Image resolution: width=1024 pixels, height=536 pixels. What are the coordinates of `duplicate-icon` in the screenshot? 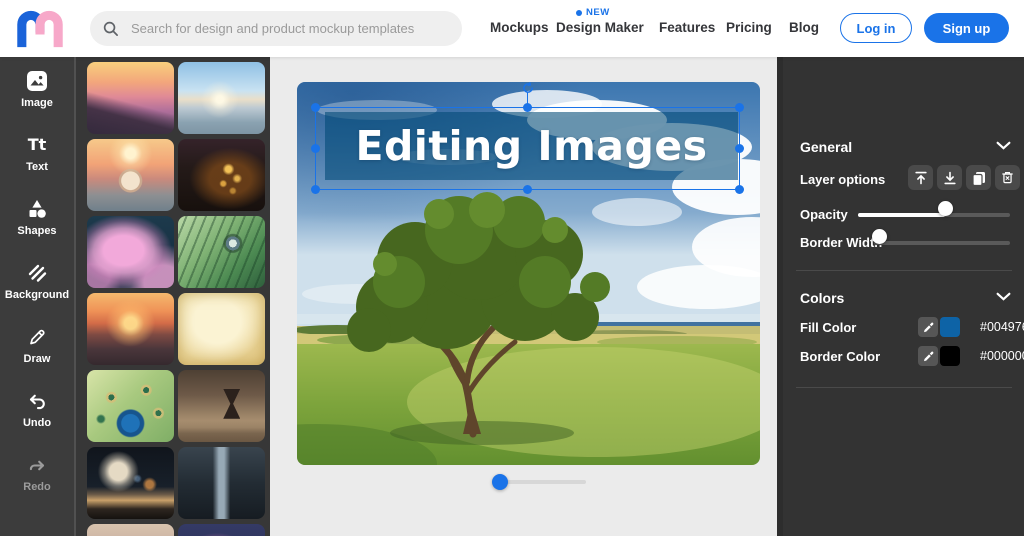 It's located at (978, 178).